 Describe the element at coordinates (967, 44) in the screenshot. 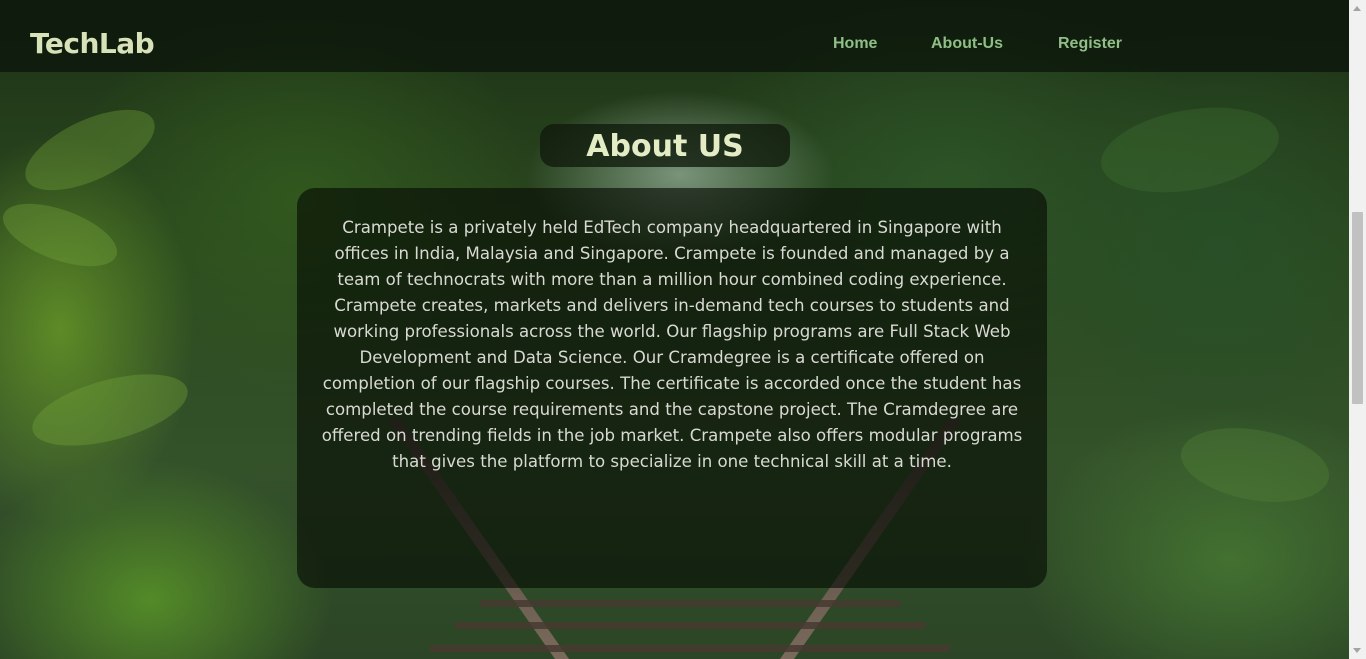

I see `nav-link-about-us: About-Us` at that location.